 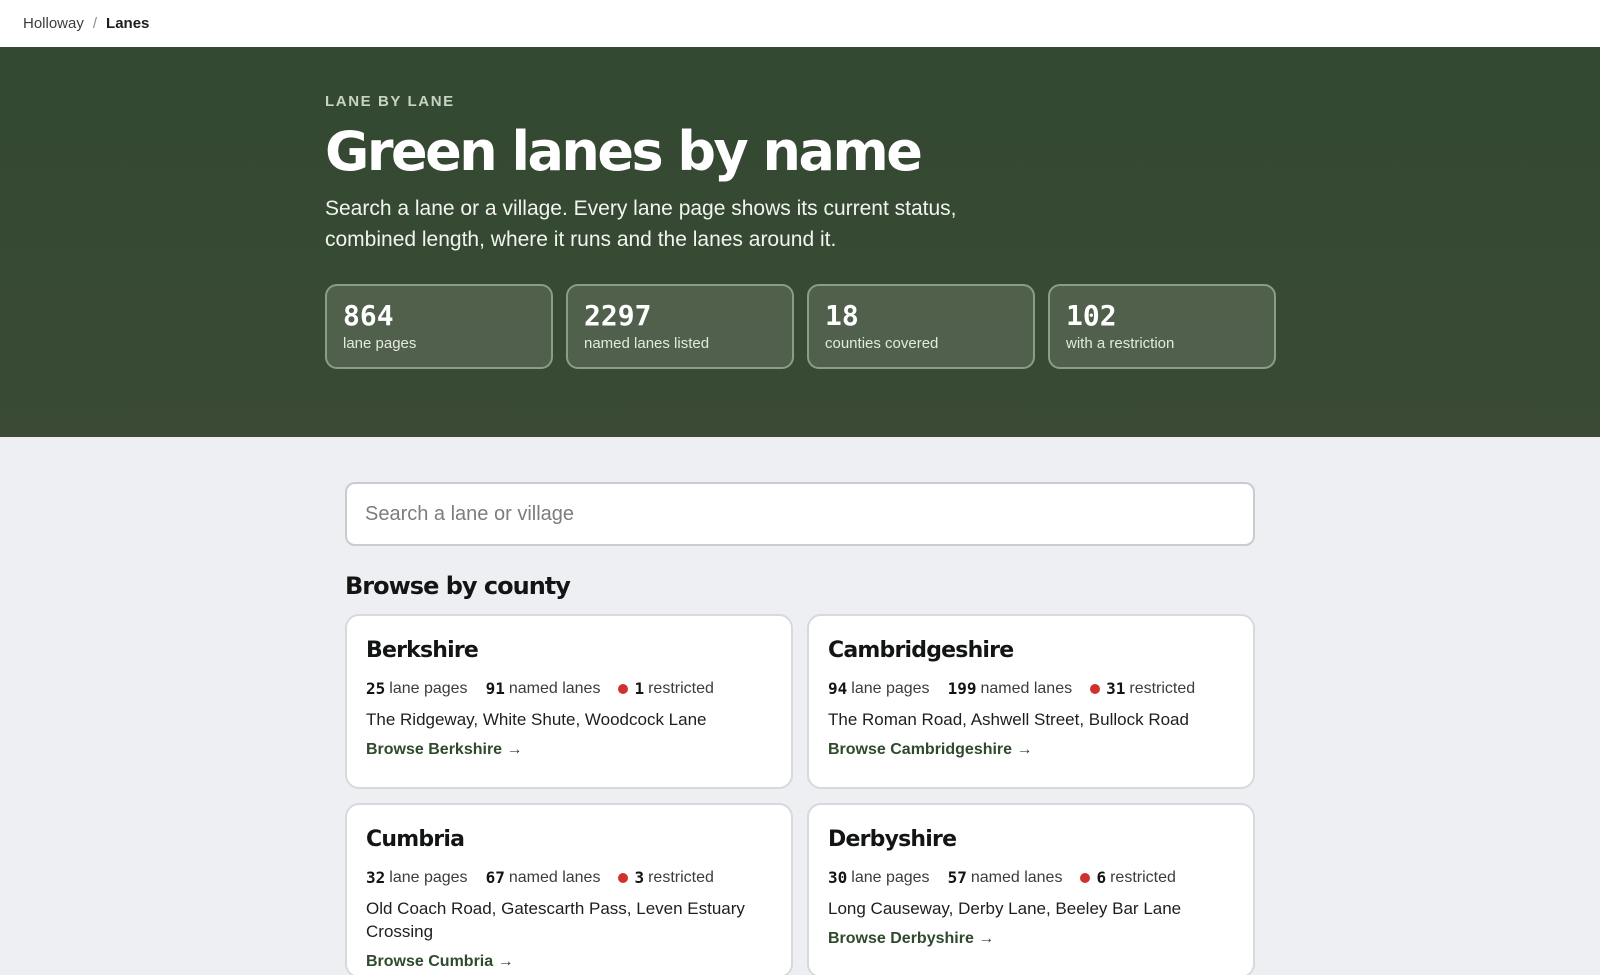 I want to click on lane-pages-count: 30 lane pages, so click(x=879, y=877).